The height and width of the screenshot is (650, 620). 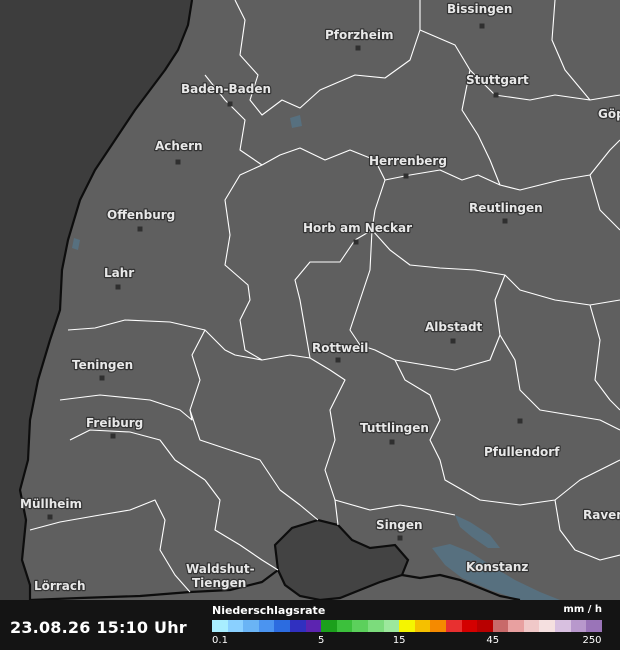 What do you see at coordinates (356, 242) in the screenshot?
I see `city-marker-horb-am-neckar` at bounding box center [356, 242].